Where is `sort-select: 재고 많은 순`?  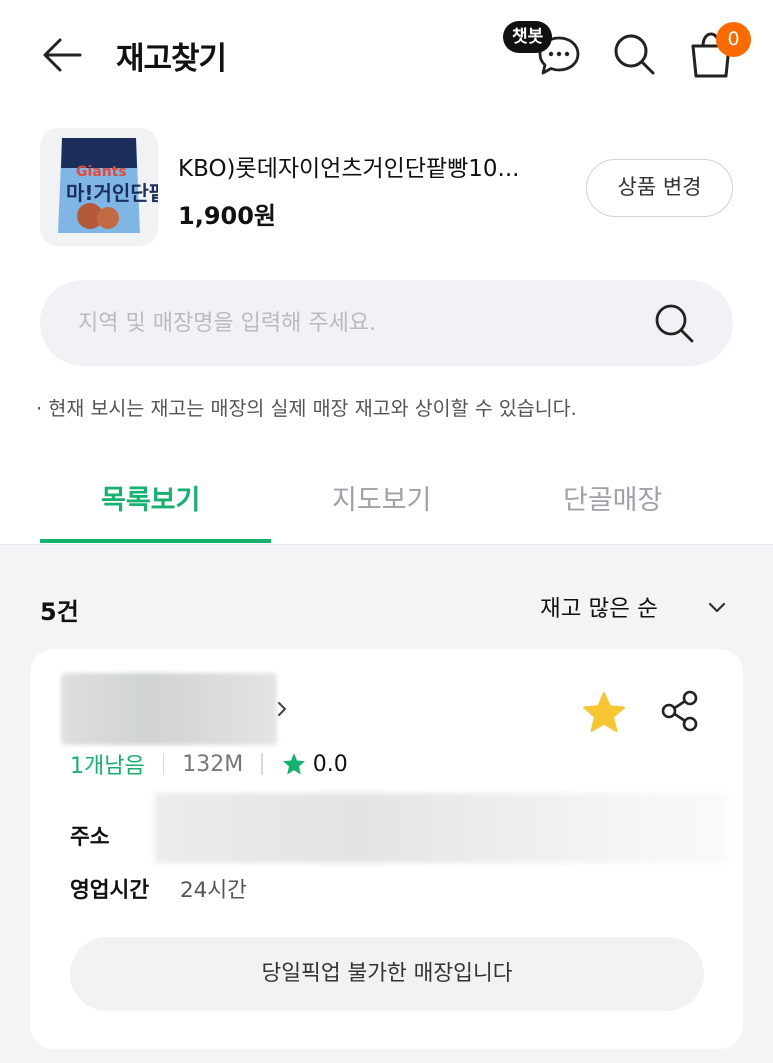
sort-select: 재고 많은 순 is located at coordinates (599, 607).